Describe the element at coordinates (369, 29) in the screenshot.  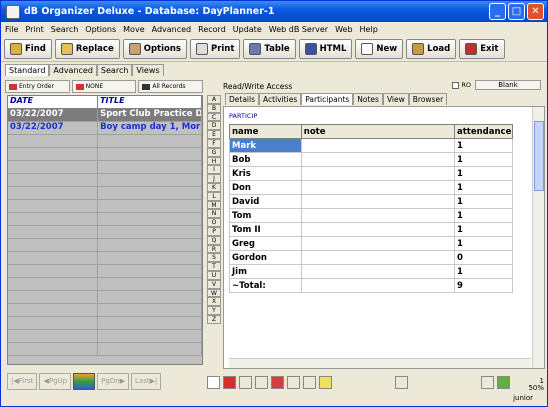
I see `menu-help: Help` at that location.